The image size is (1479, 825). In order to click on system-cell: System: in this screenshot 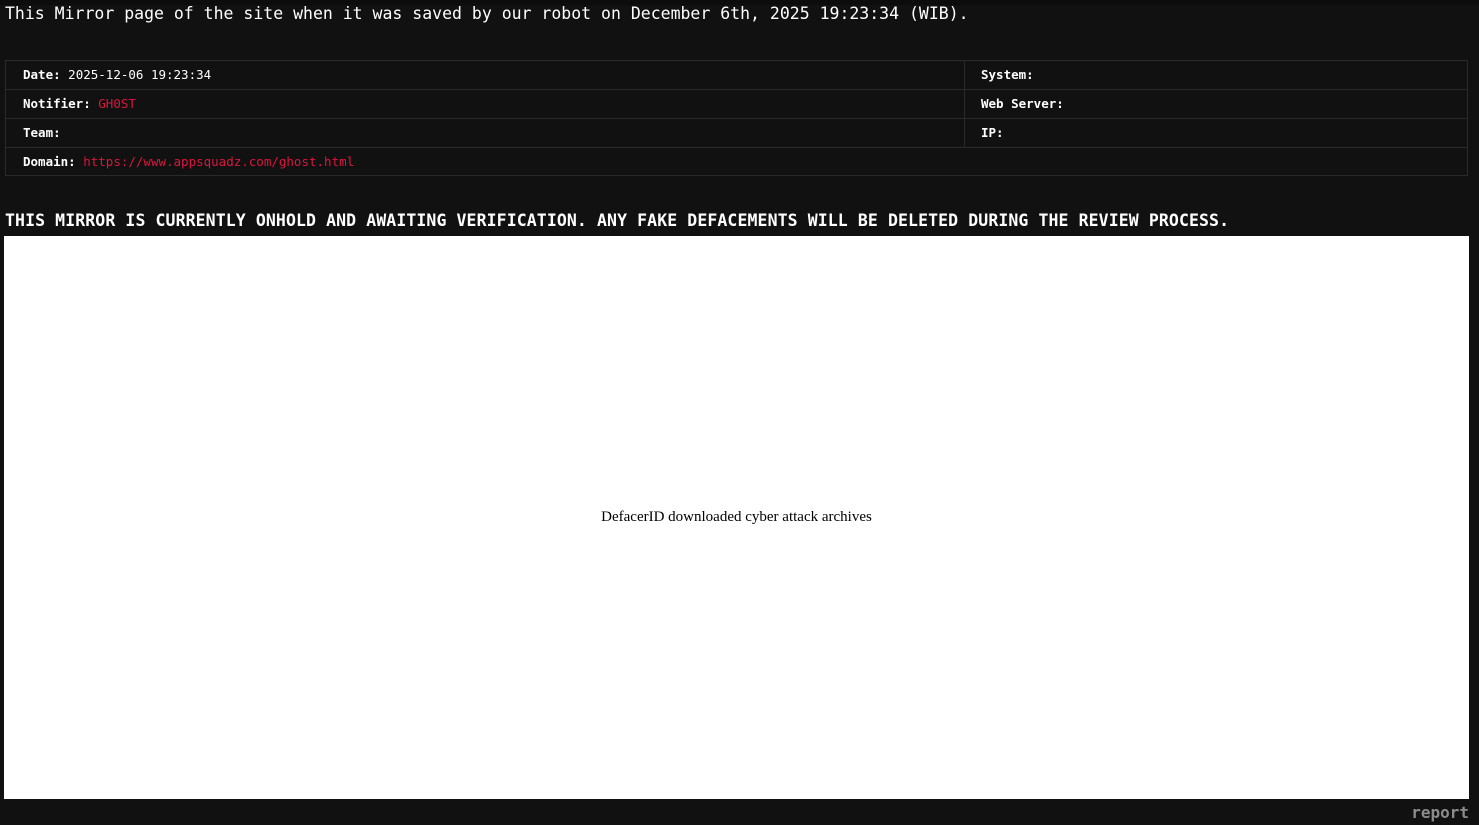, I will do `click(1007, 75)`.